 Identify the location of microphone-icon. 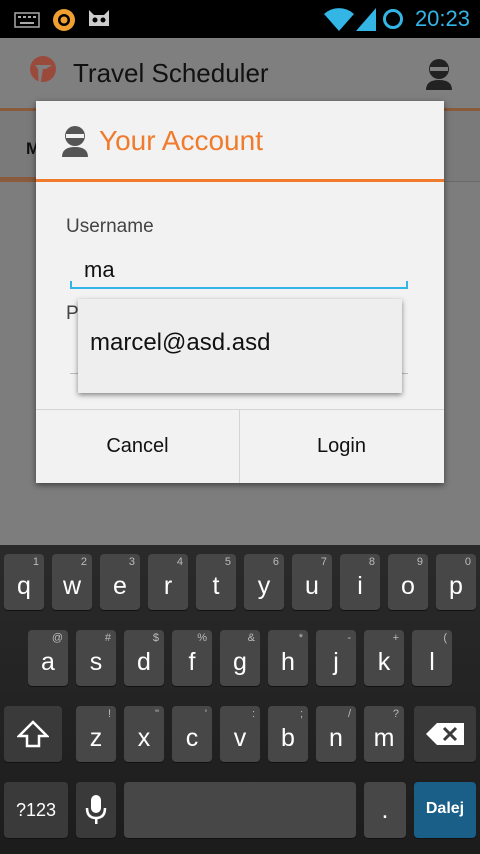
(96, 809).